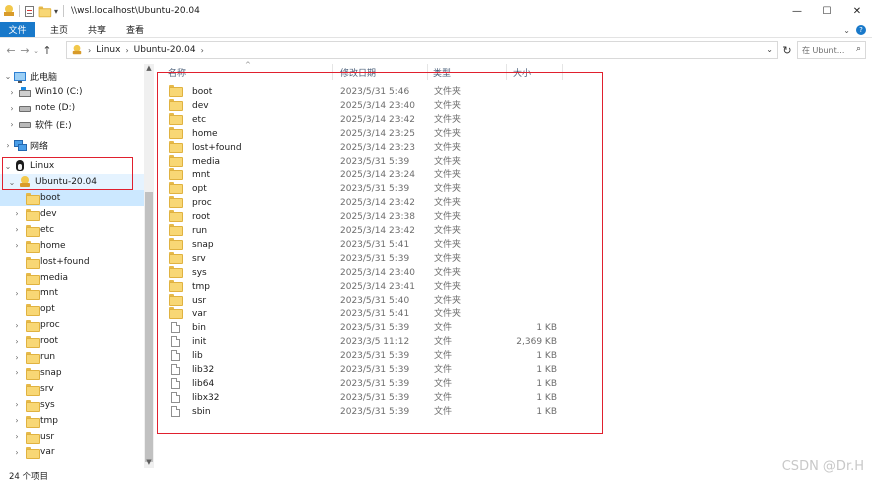  What do you see at coordinates (55, 108) in the screenshot?
I see `tree-label: note (D:)` at bounding box center [55, 108].